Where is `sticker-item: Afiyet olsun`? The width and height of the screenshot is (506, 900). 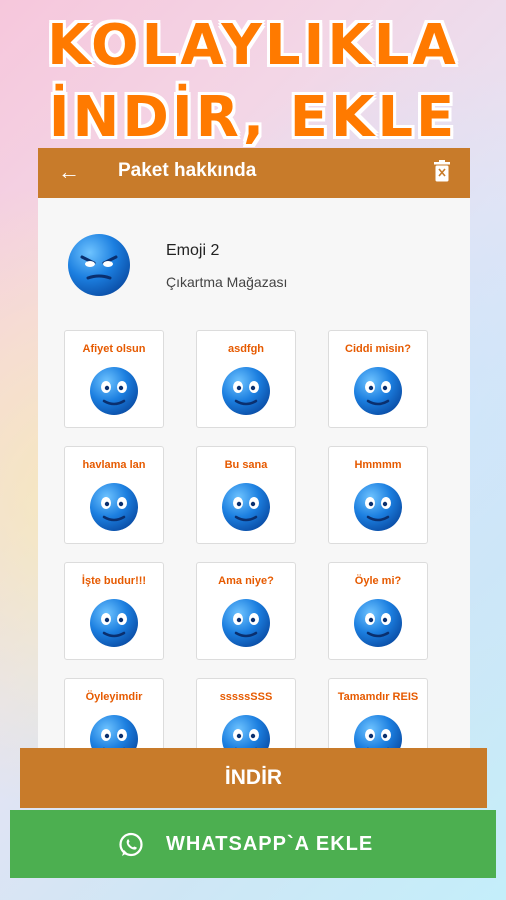
sticker-item: Afiyet olsun is located at coordinates (114, 379).